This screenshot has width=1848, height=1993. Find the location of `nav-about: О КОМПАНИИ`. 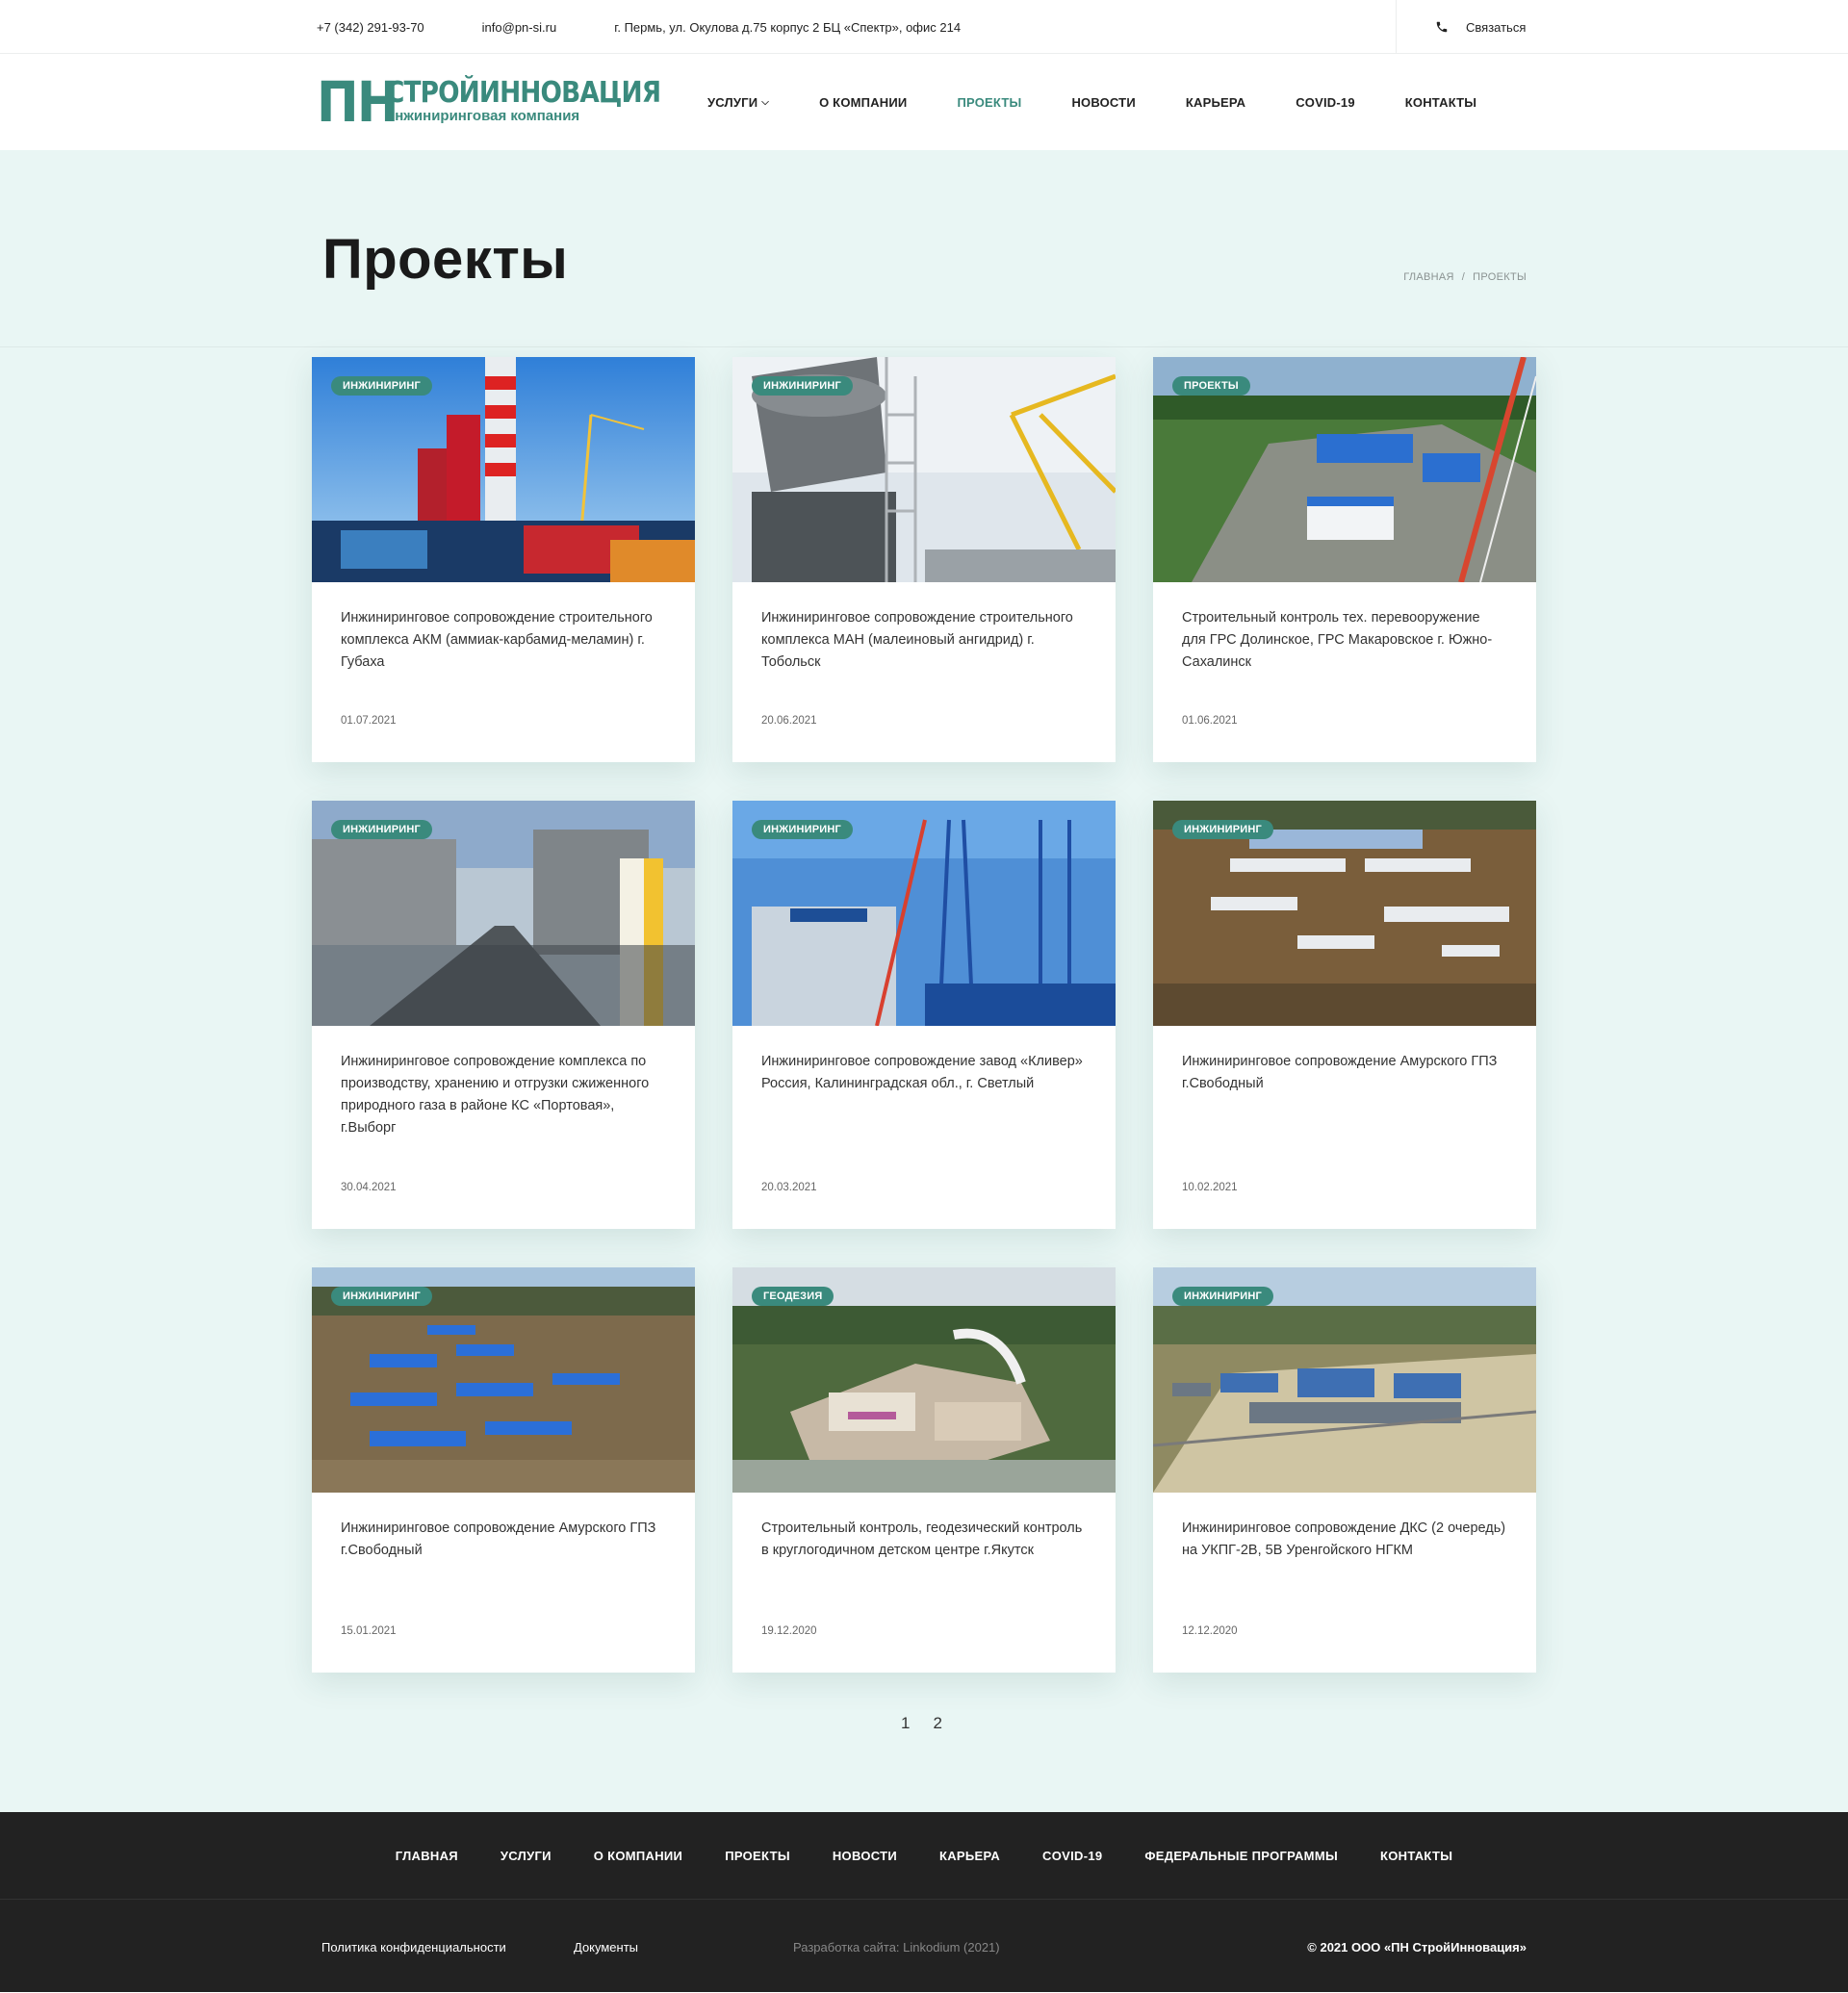

nav-about: О КОМПАНИИ is located at coordinates (863, 102).